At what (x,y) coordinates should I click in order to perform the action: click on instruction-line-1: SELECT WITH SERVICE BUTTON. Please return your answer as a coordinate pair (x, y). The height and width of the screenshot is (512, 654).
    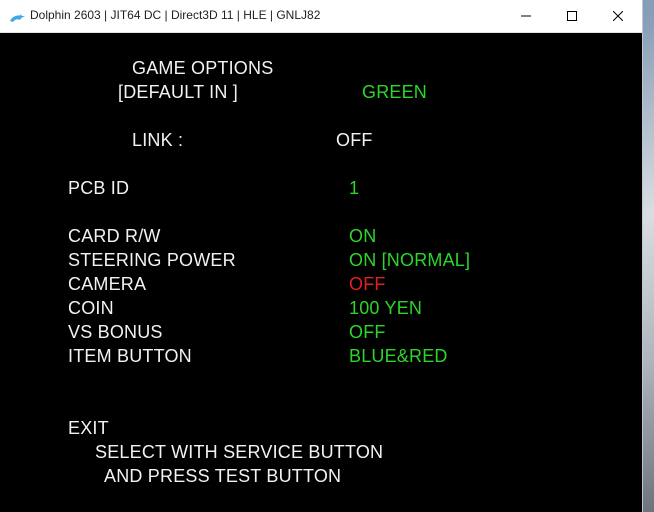
    Looking at the image, I should click on (239, 452).